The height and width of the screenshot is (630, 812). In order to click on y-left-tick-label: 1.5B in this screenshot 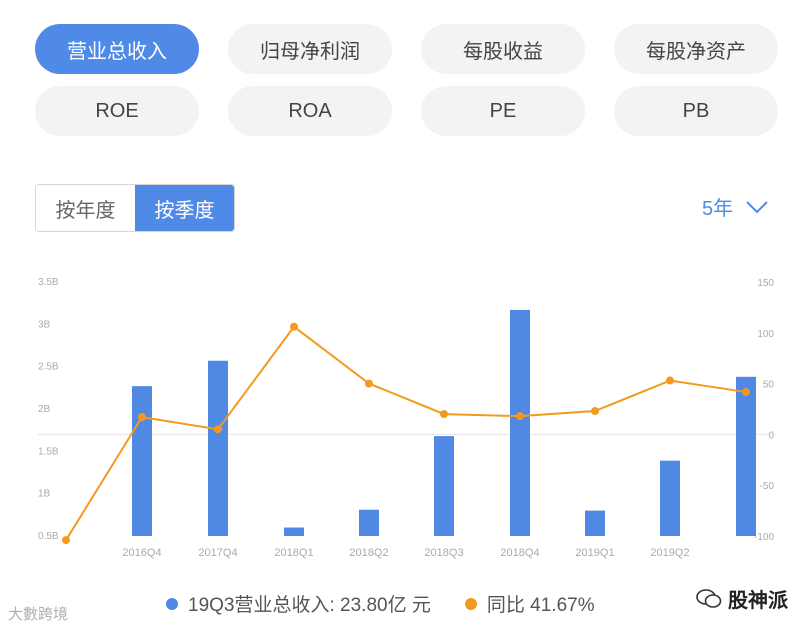, I will do `click(48, 451)`.